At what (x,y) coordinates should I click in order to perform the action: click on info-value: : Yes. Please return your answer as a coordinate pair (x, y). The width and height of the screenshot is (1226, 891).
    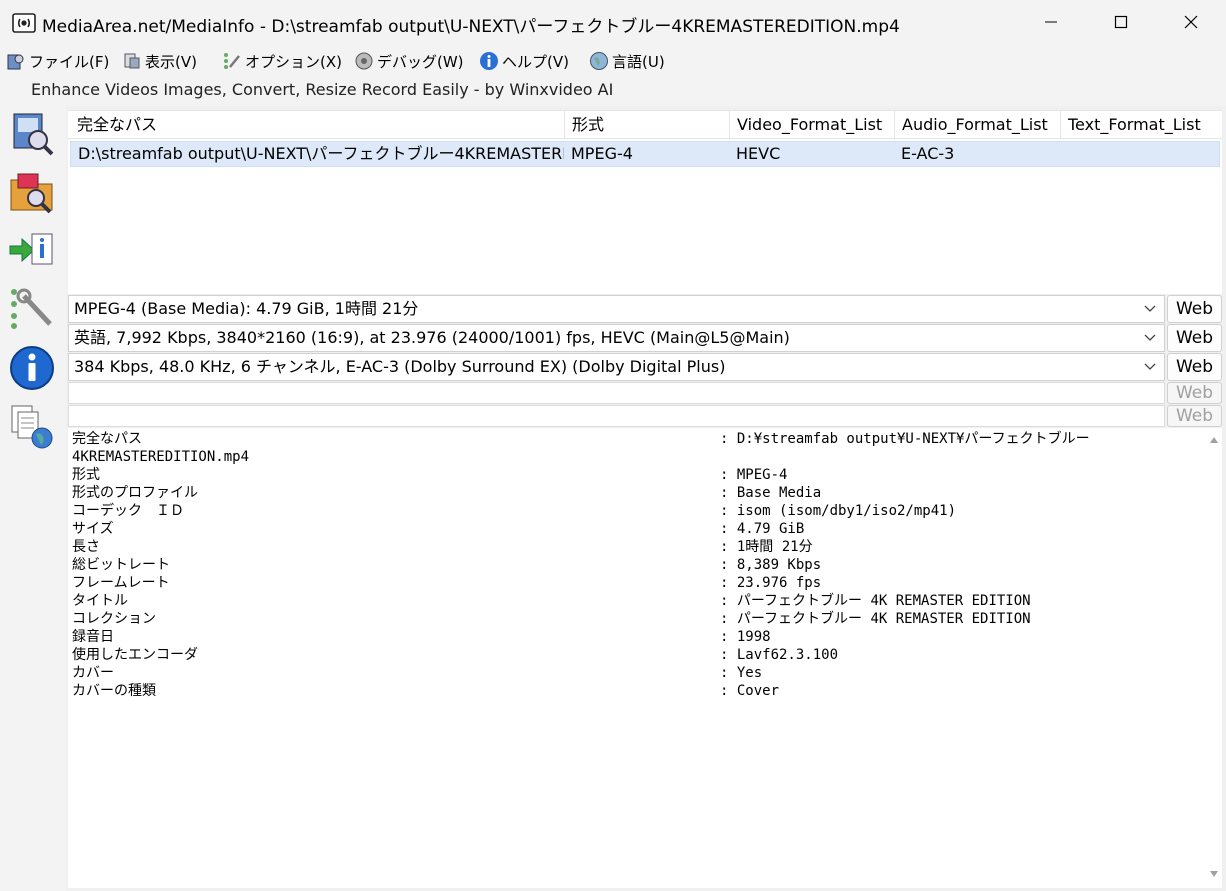
    Looking at the image, I should click on (741, 673).